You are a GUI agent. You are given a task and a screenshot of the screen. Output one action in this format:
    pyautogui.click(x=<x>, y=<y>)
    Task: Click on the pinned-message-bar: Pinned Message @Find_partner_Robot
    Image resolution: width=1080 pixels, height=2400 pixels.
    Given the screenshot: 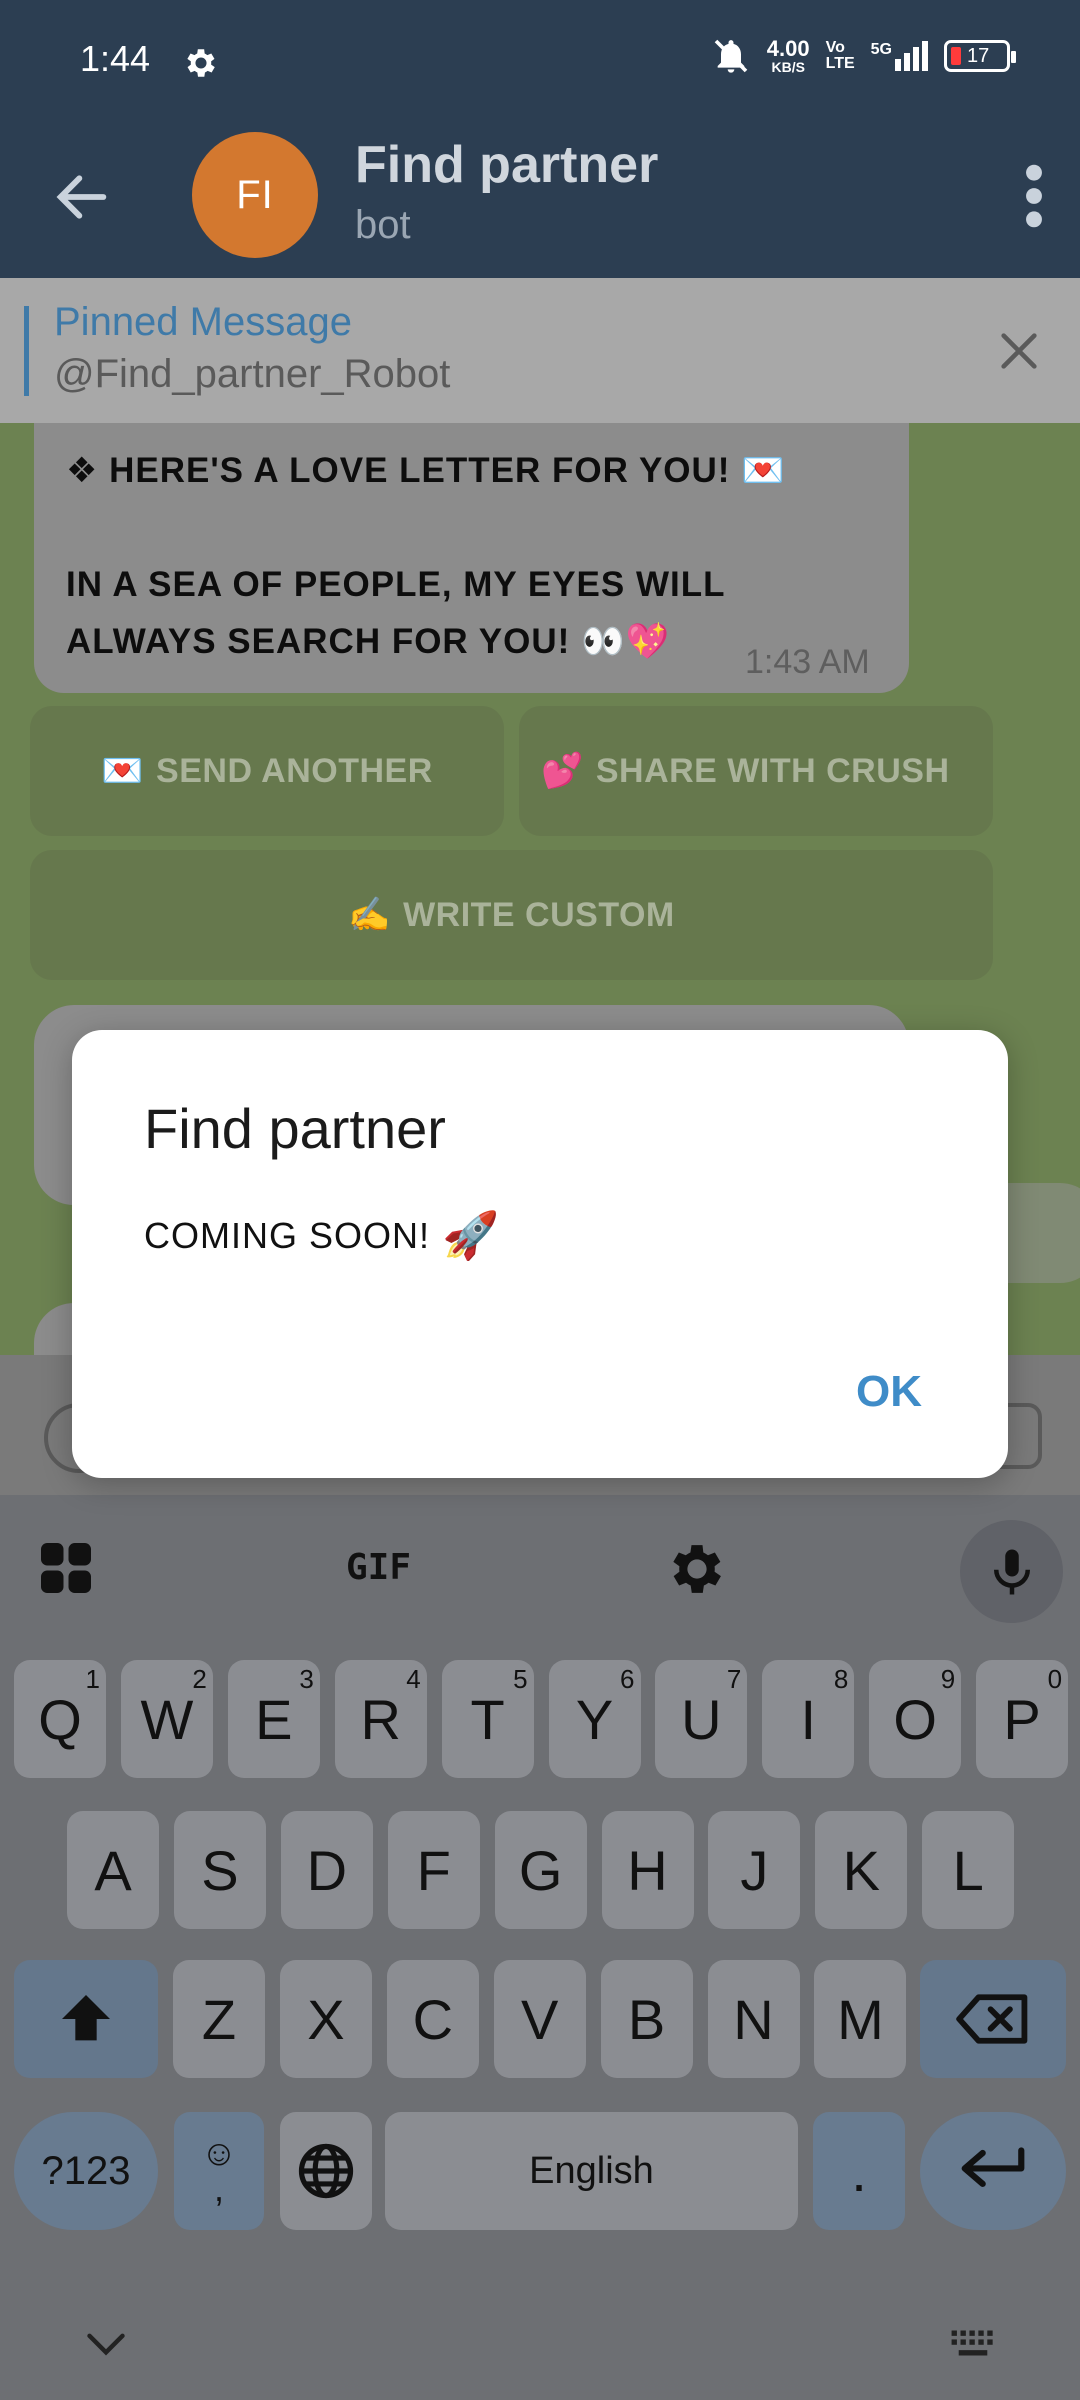 What is the action you would take?
    pyautogui.click(x=540, y=350)
    